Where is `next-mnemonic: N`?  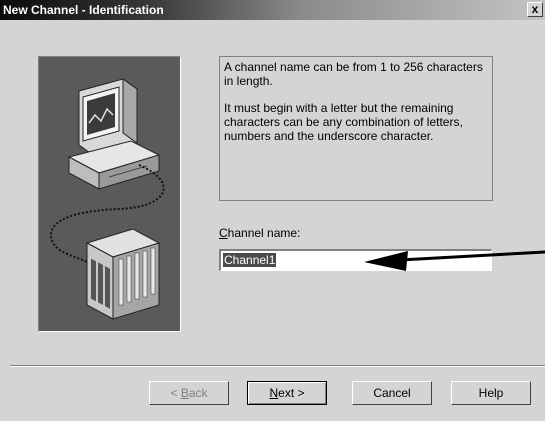
next-mnemonic: N is located at coordinates (274, 393).